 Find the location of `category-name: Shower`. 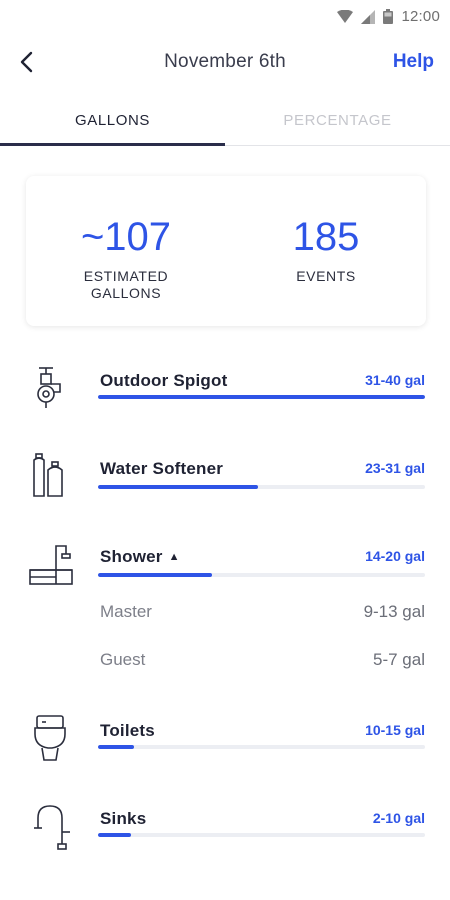

category-name: Shower is located at coordinates (131, 556).